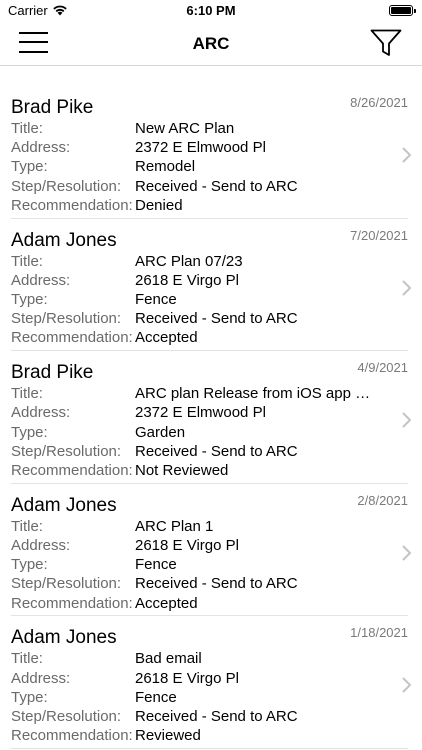 This screenshot has height=750, width=422. I want to click on submission-date: 8/26/2021, so click(379, 102).